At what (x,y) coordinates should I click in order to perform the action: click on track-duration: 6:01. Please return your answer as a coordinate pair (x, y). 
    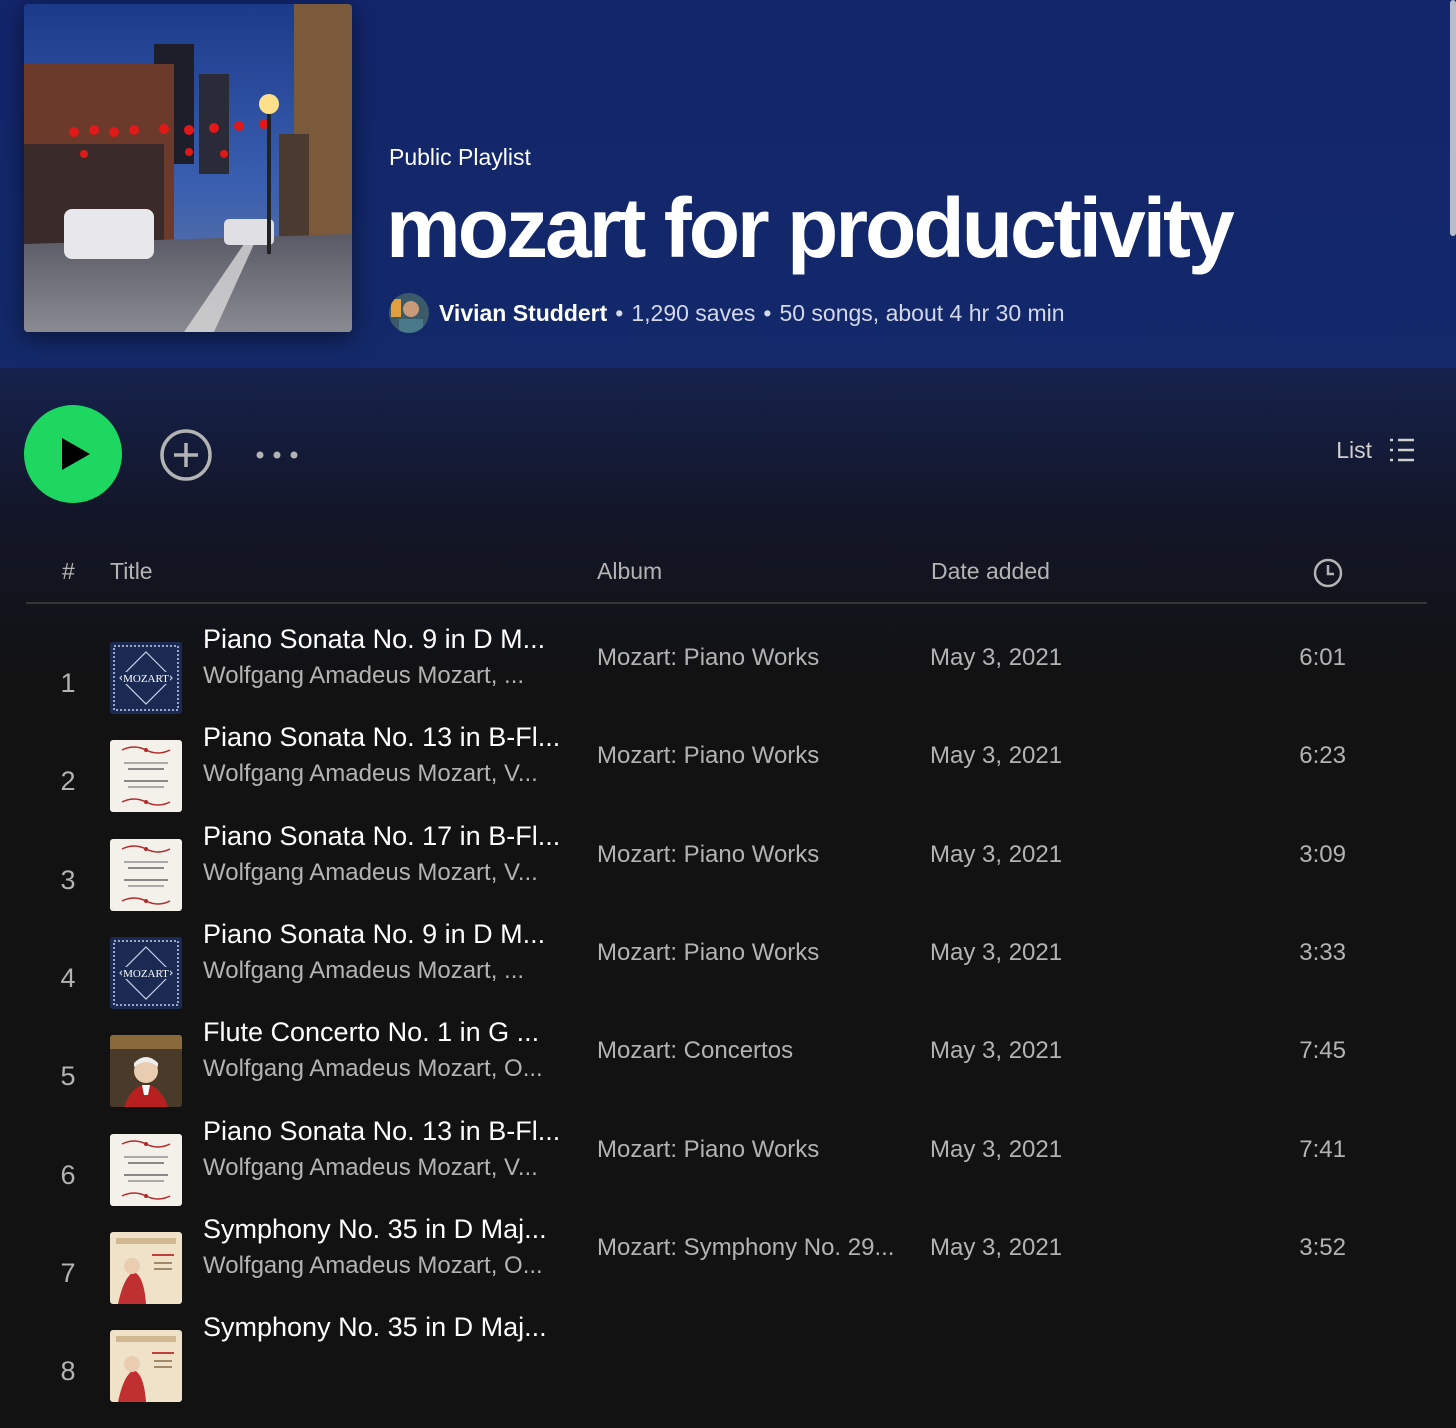
    Looking at the image, I should click on (1322, 657).